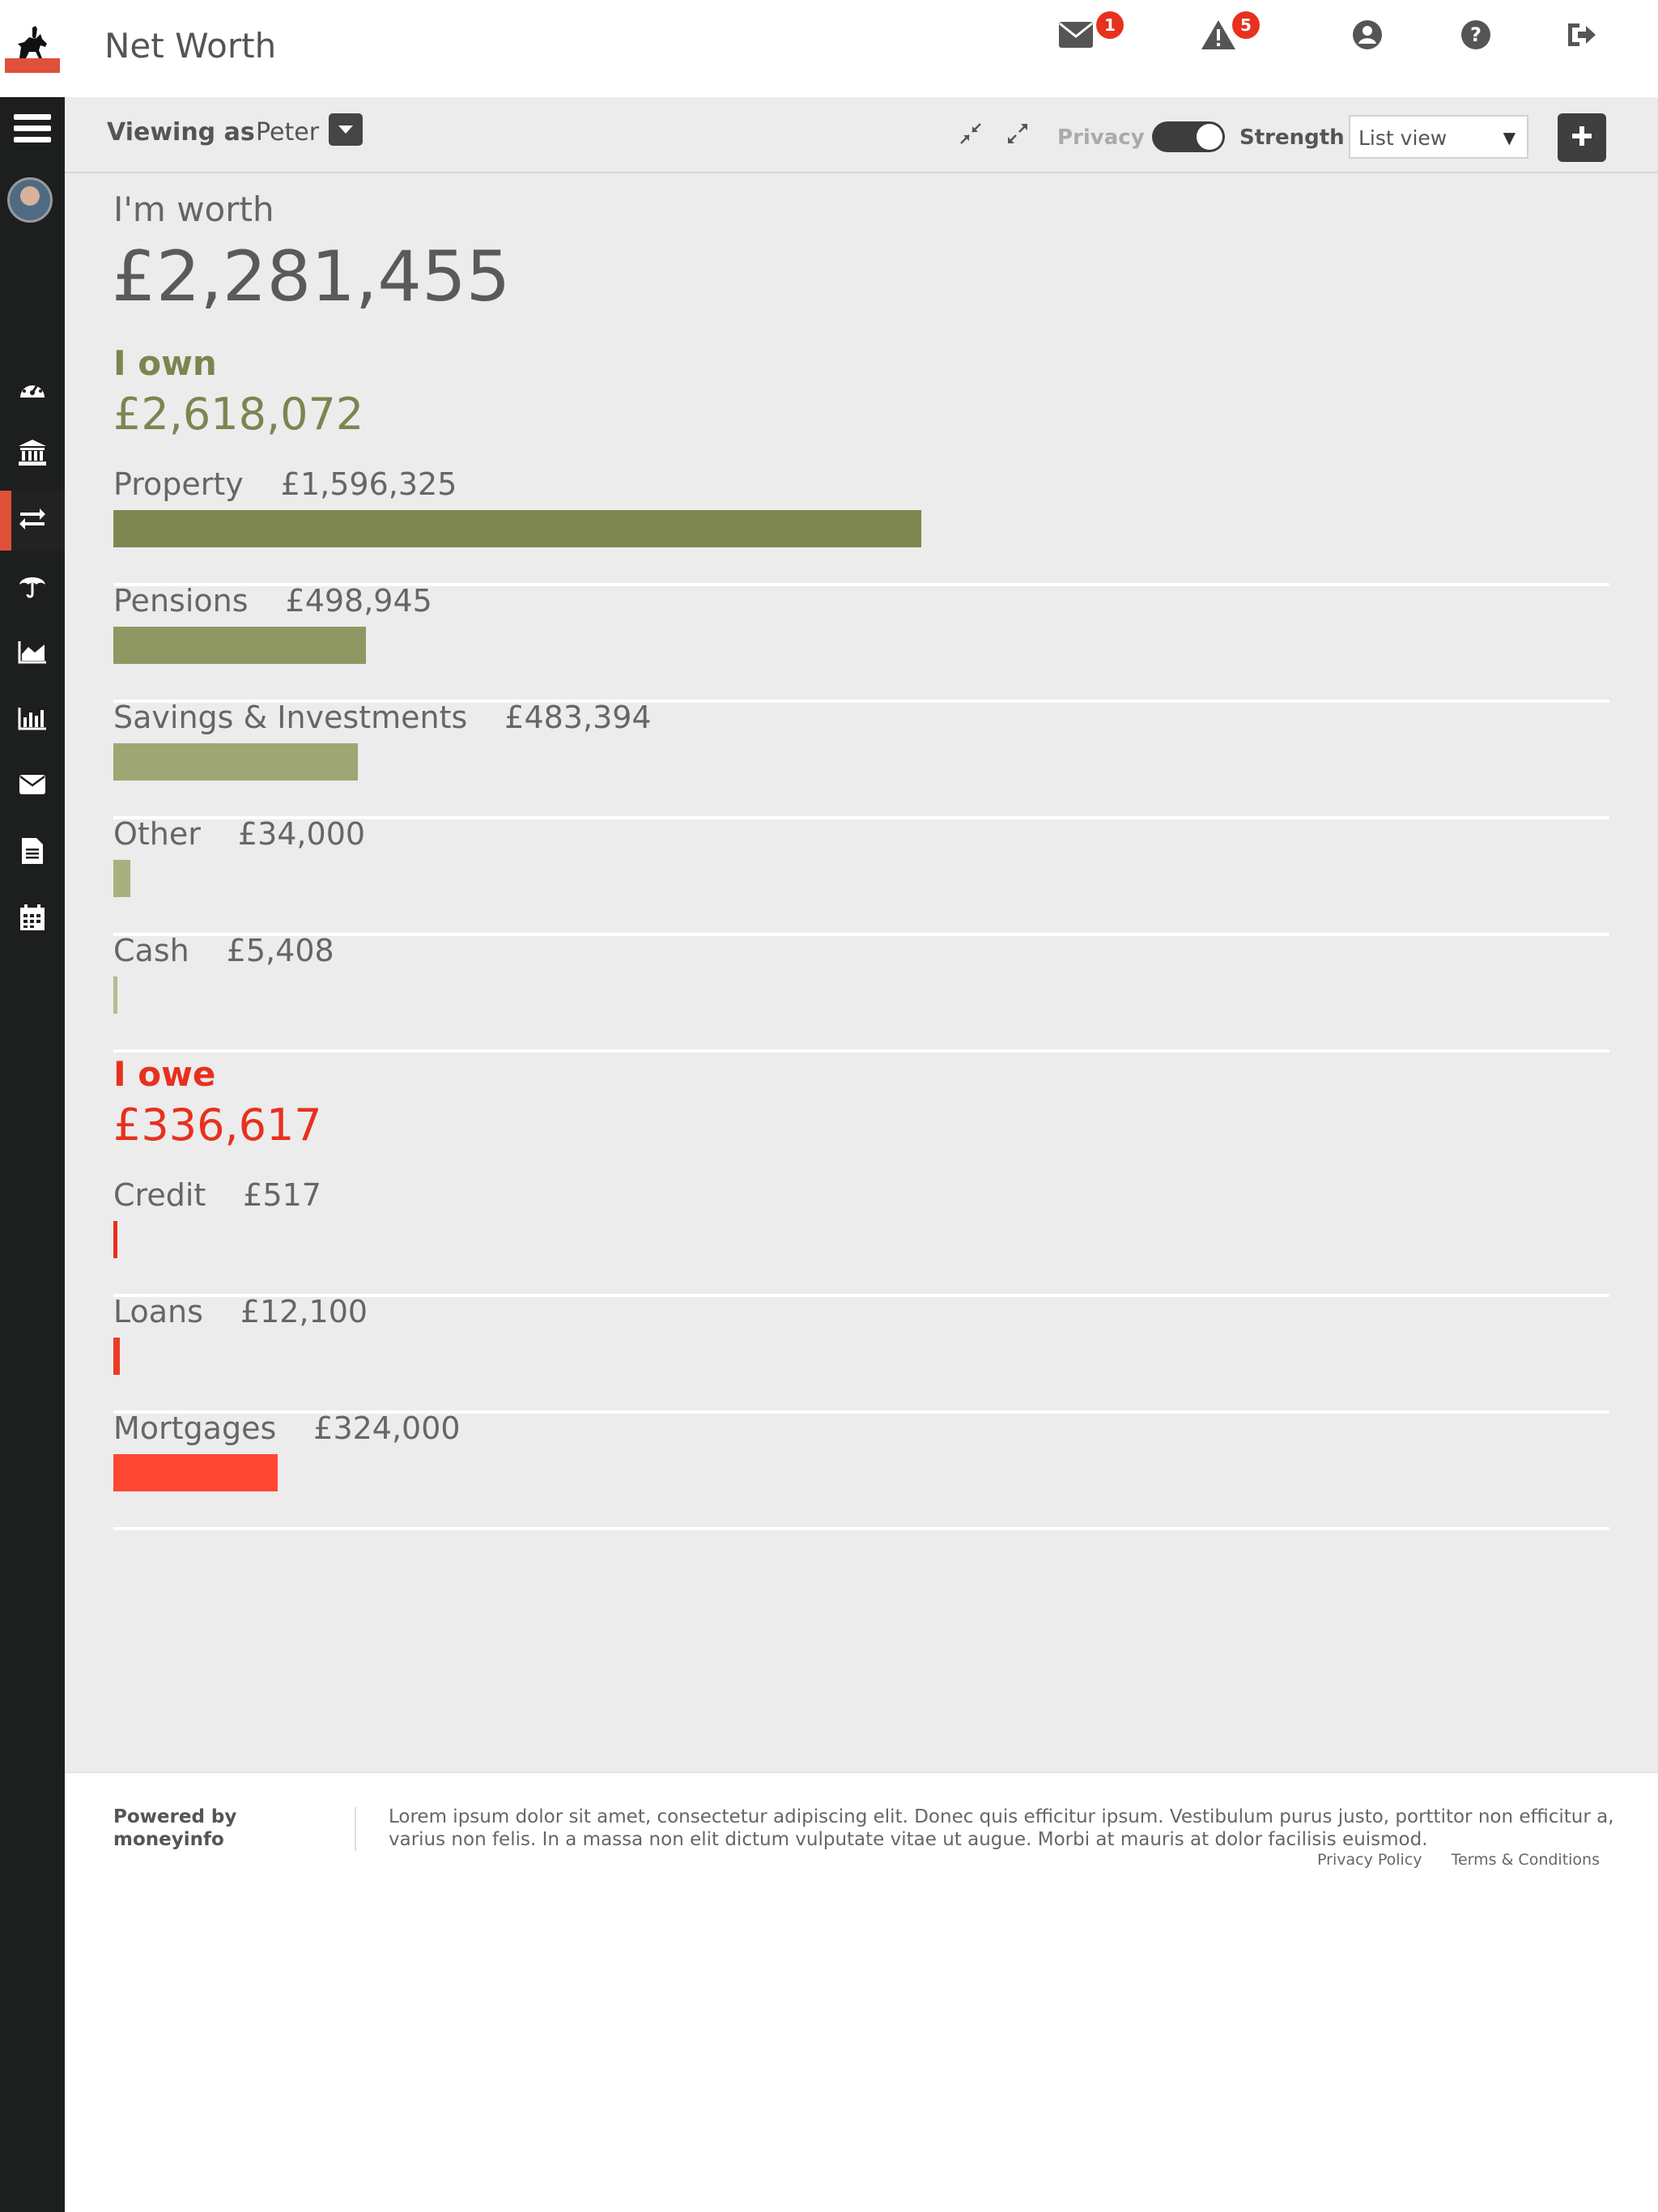 Image resolution: width=1658 pixels, height=2212 pixels. Describe the element at coordinates (861, 876) in the screenshot. I see `category-row: Other £34,000` at that location.